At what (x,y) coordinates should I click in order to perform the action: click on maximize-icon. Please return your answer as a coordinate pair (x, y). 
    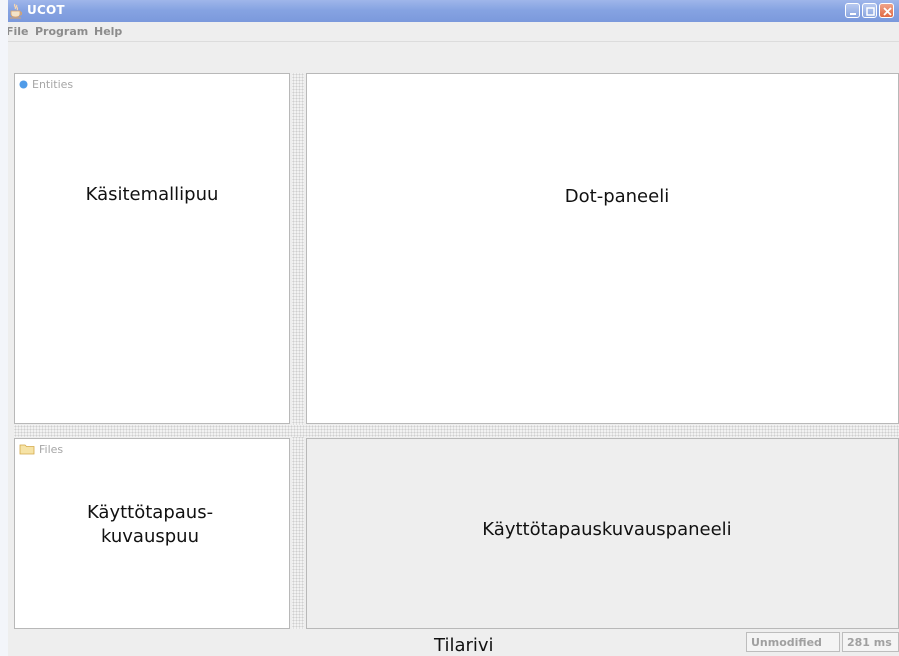
    Looking at the image, I should click on (870, 11).